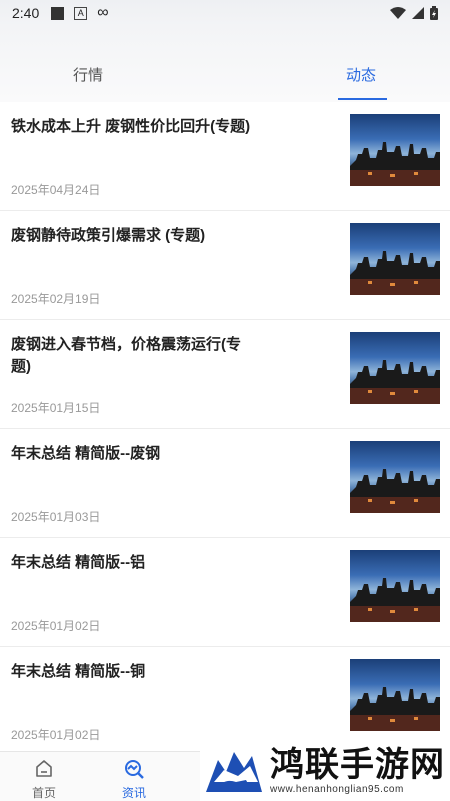 The image size is (450, 801). I want to click on nav-home-label: 首页, so click(43, 793).